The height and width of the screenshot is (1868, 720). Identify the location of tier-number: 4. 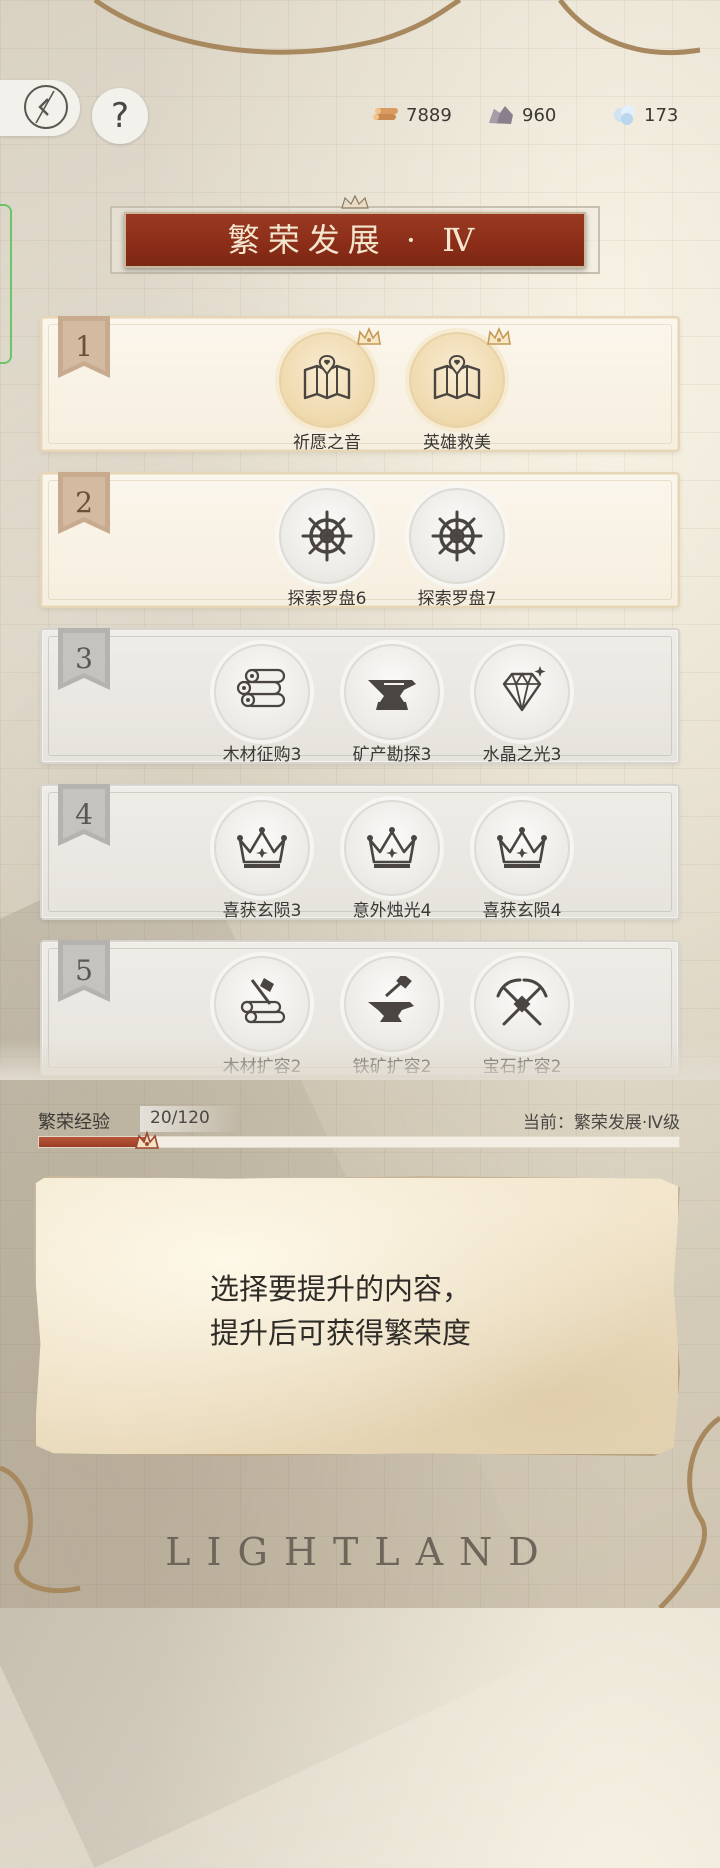
(84, 814).